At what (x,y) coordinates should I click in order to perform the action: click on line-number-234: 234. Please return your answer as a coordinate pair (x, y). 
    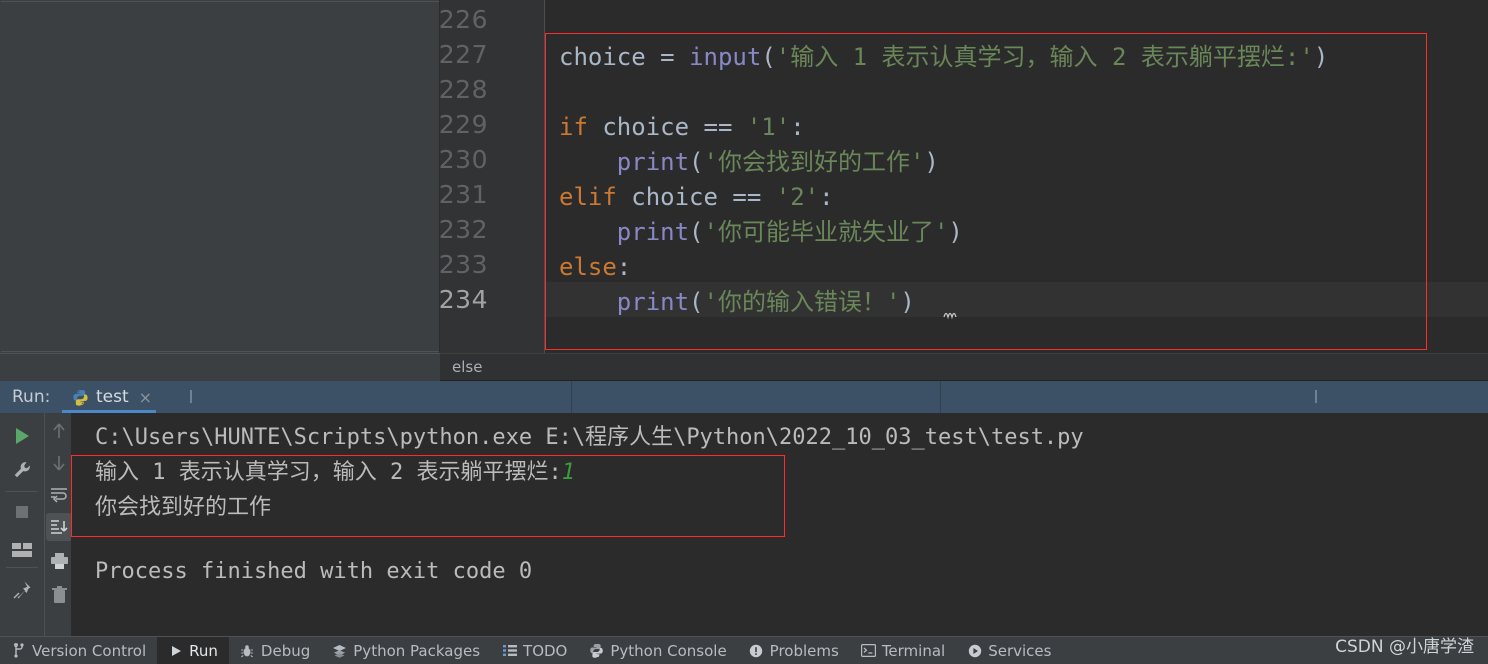
    Looking at the image, I should click on (463, 299).